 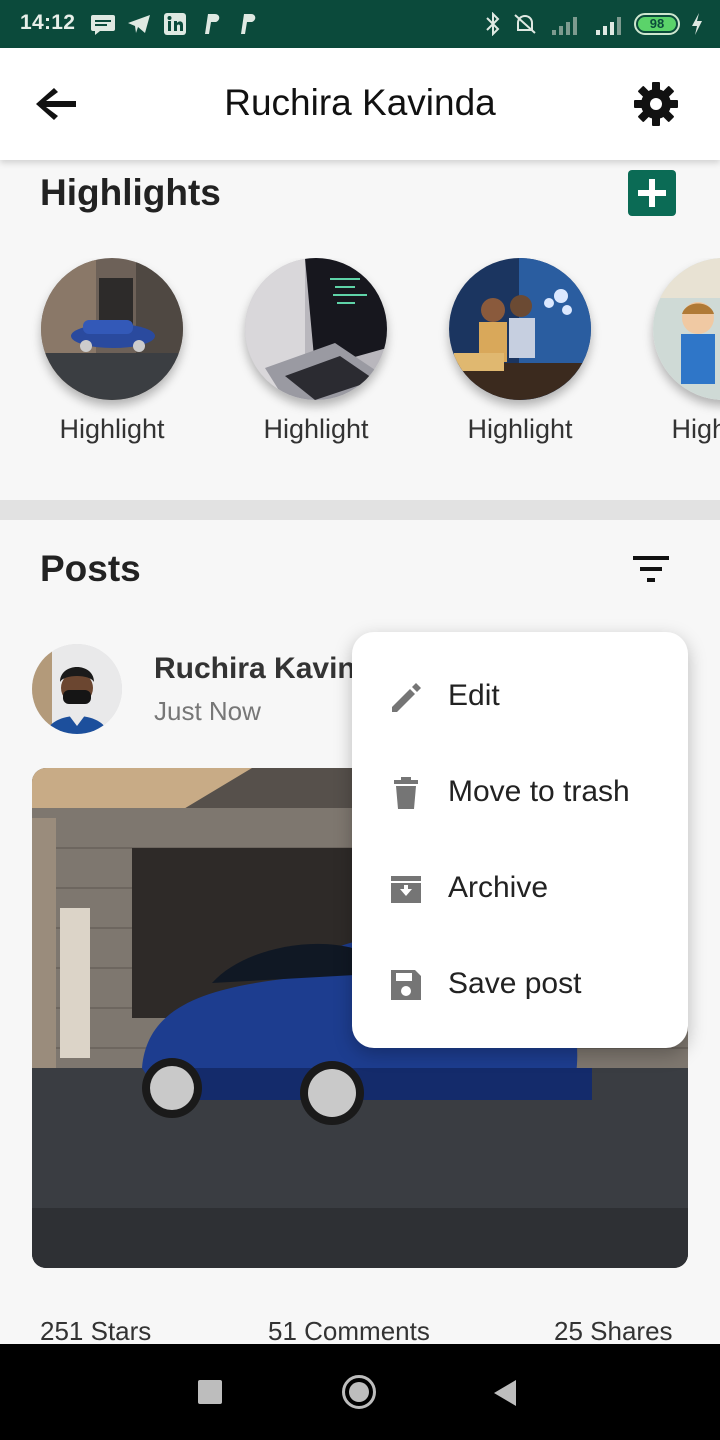 I want to click on system-icons: 98, so click(x=594, y=24).